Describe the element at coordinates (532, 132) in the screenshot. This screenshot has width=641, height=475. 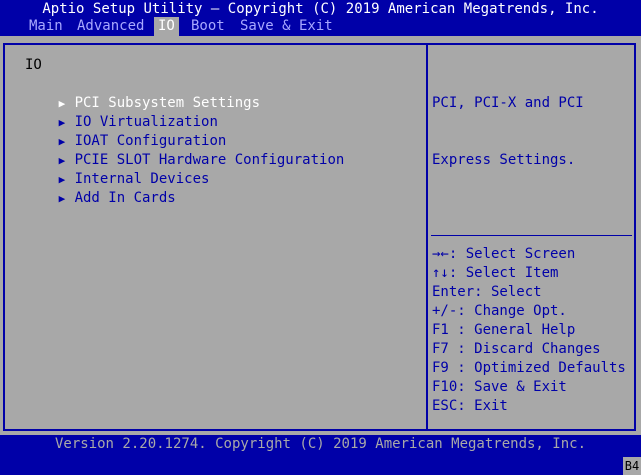
I see `help-text: PCI, PCI-X and PCI Express Settings.` at that location.